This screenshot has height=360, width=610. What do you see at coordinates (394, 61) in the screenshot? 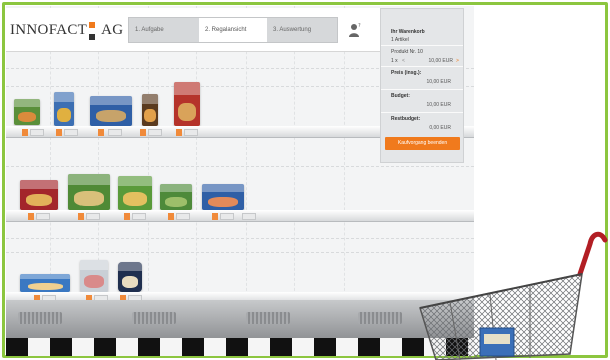
I see `cart-product-quantity: 1 x` at bounding box center [394, 61].